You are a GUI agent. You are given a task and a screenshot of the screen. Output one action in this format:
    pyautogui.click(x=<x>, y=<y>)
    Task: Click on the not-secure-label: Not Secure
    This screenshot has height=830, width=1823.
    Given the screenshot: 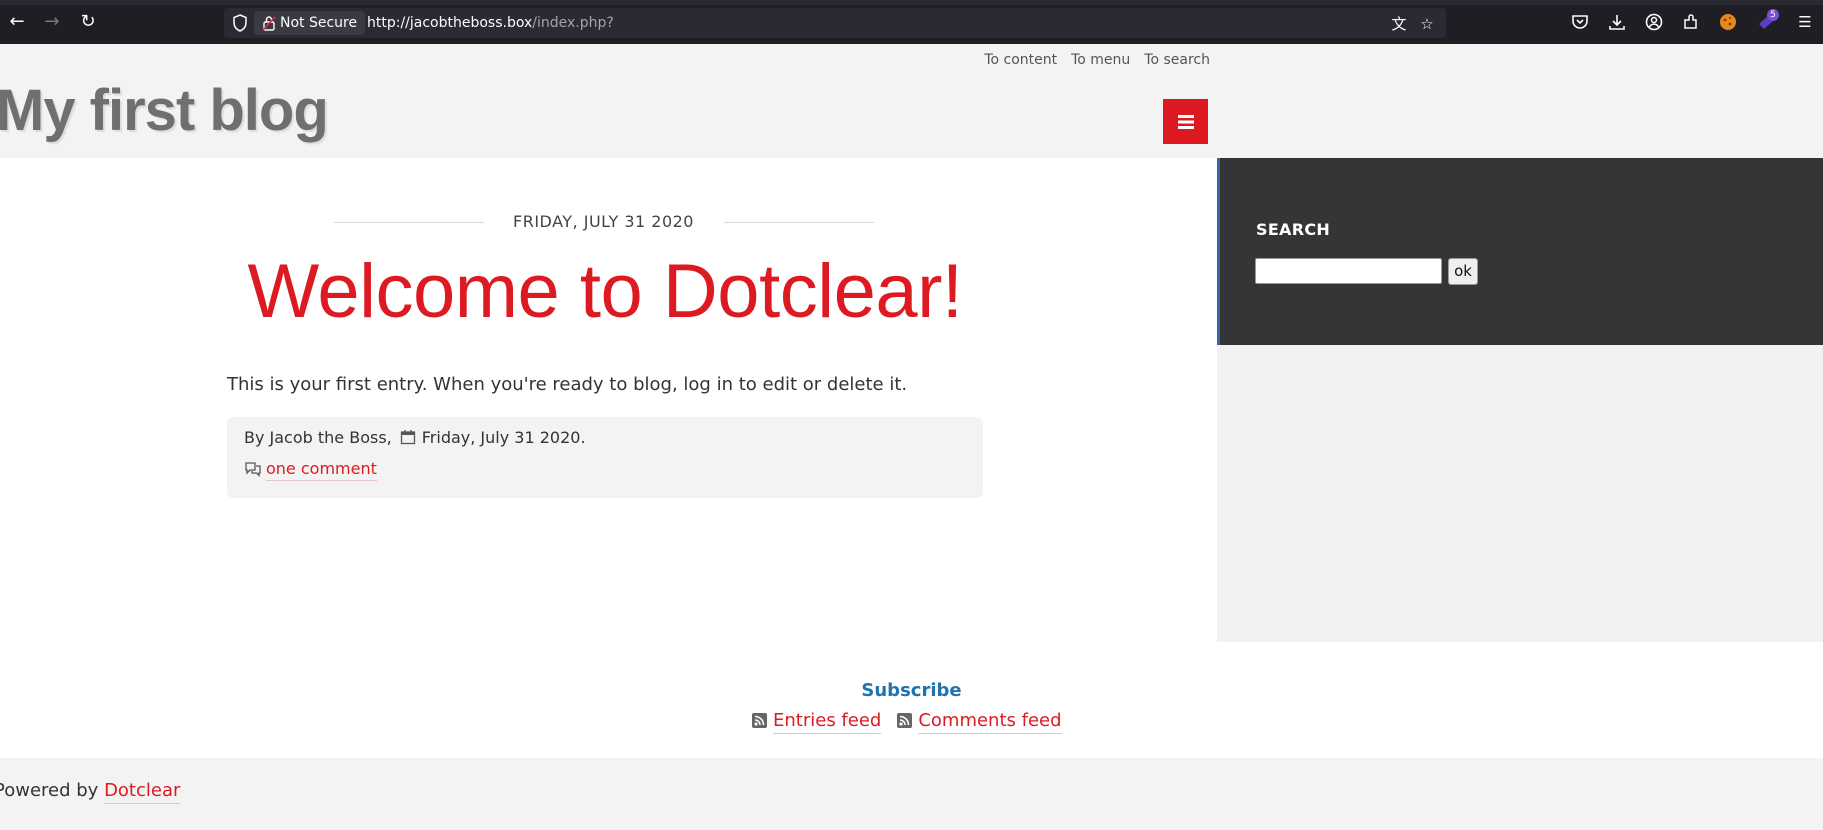 What is the action you would take?
    pyautogui.click(x=319, y=23)
    